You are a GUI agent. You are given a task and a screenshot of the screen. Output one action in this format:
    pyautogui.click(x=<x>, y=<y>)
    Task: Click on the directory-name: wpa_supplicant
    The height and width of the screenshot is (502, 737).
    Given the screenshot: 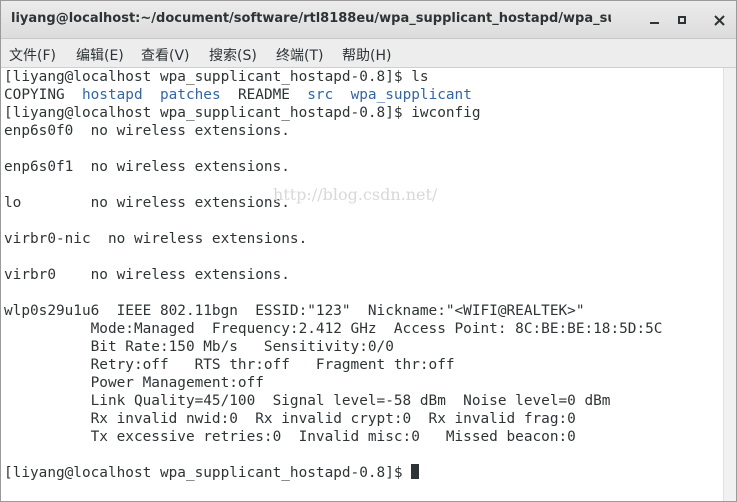 What is the action you would take?
    pyautogui.click(x=411, y=95)
    